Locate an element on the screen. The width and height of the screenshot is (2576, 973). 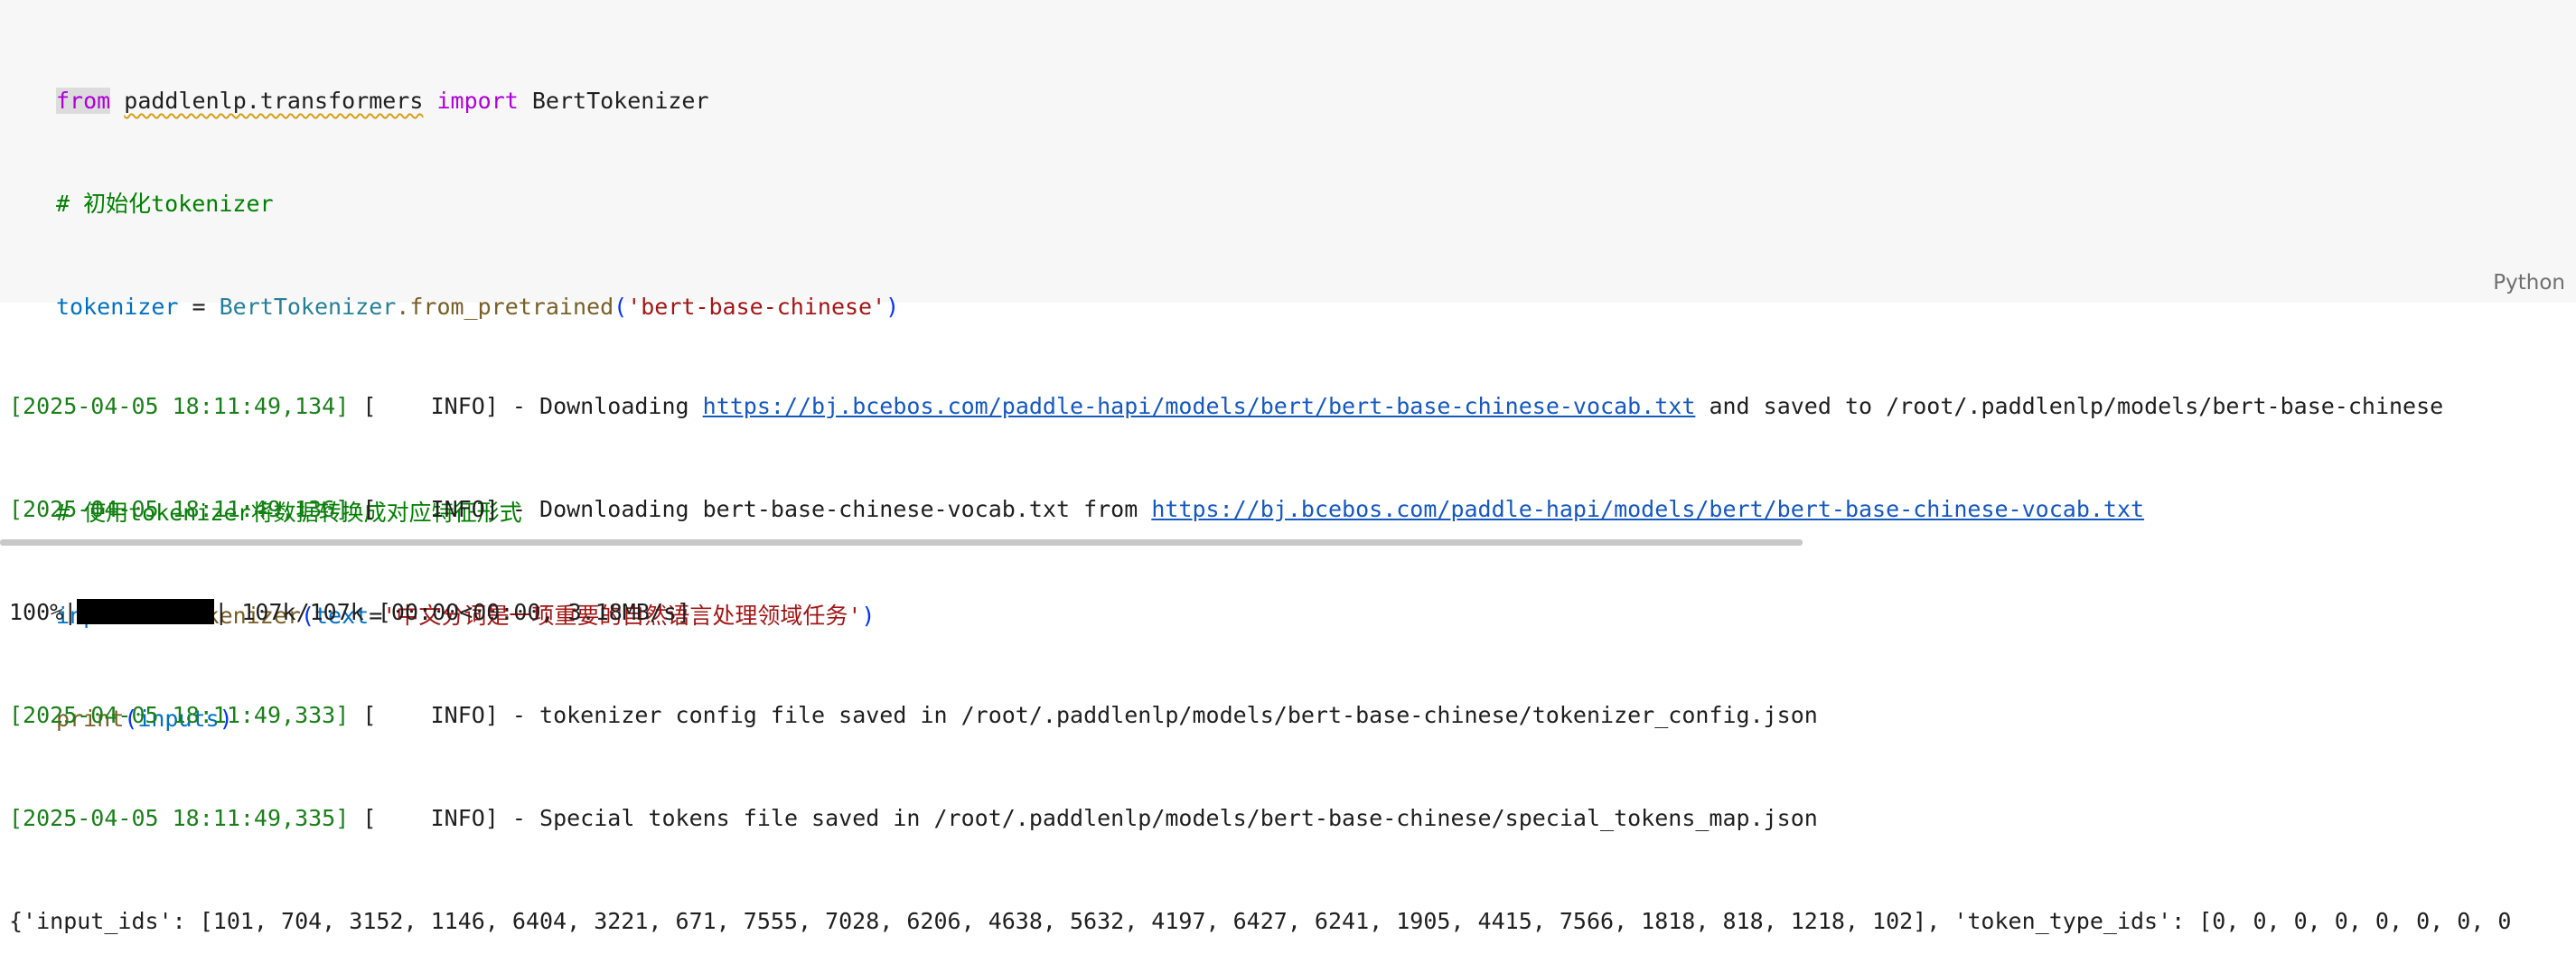
log-timestamp: [2025-04-05 18:11:49,136] is located at coordinates (179, 509).